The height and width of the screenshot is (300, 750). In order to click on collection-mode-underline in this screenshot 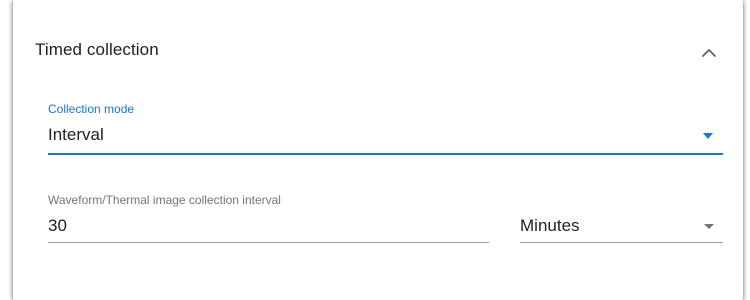, I will do `click(385, 154)`.